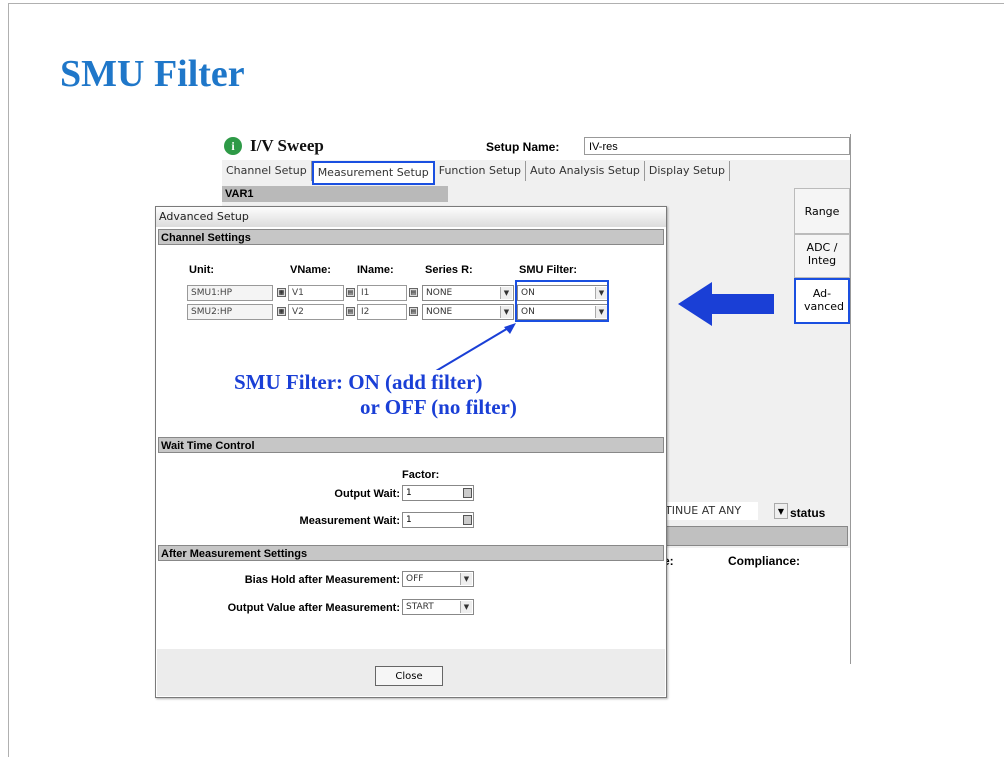 The height and width of the screenshot is (757, 1004). What do you see at coordinates (438, 579) in the screenshot?
I see `bias-hold-select: OFF ▼` at bounding box center [438, 579].